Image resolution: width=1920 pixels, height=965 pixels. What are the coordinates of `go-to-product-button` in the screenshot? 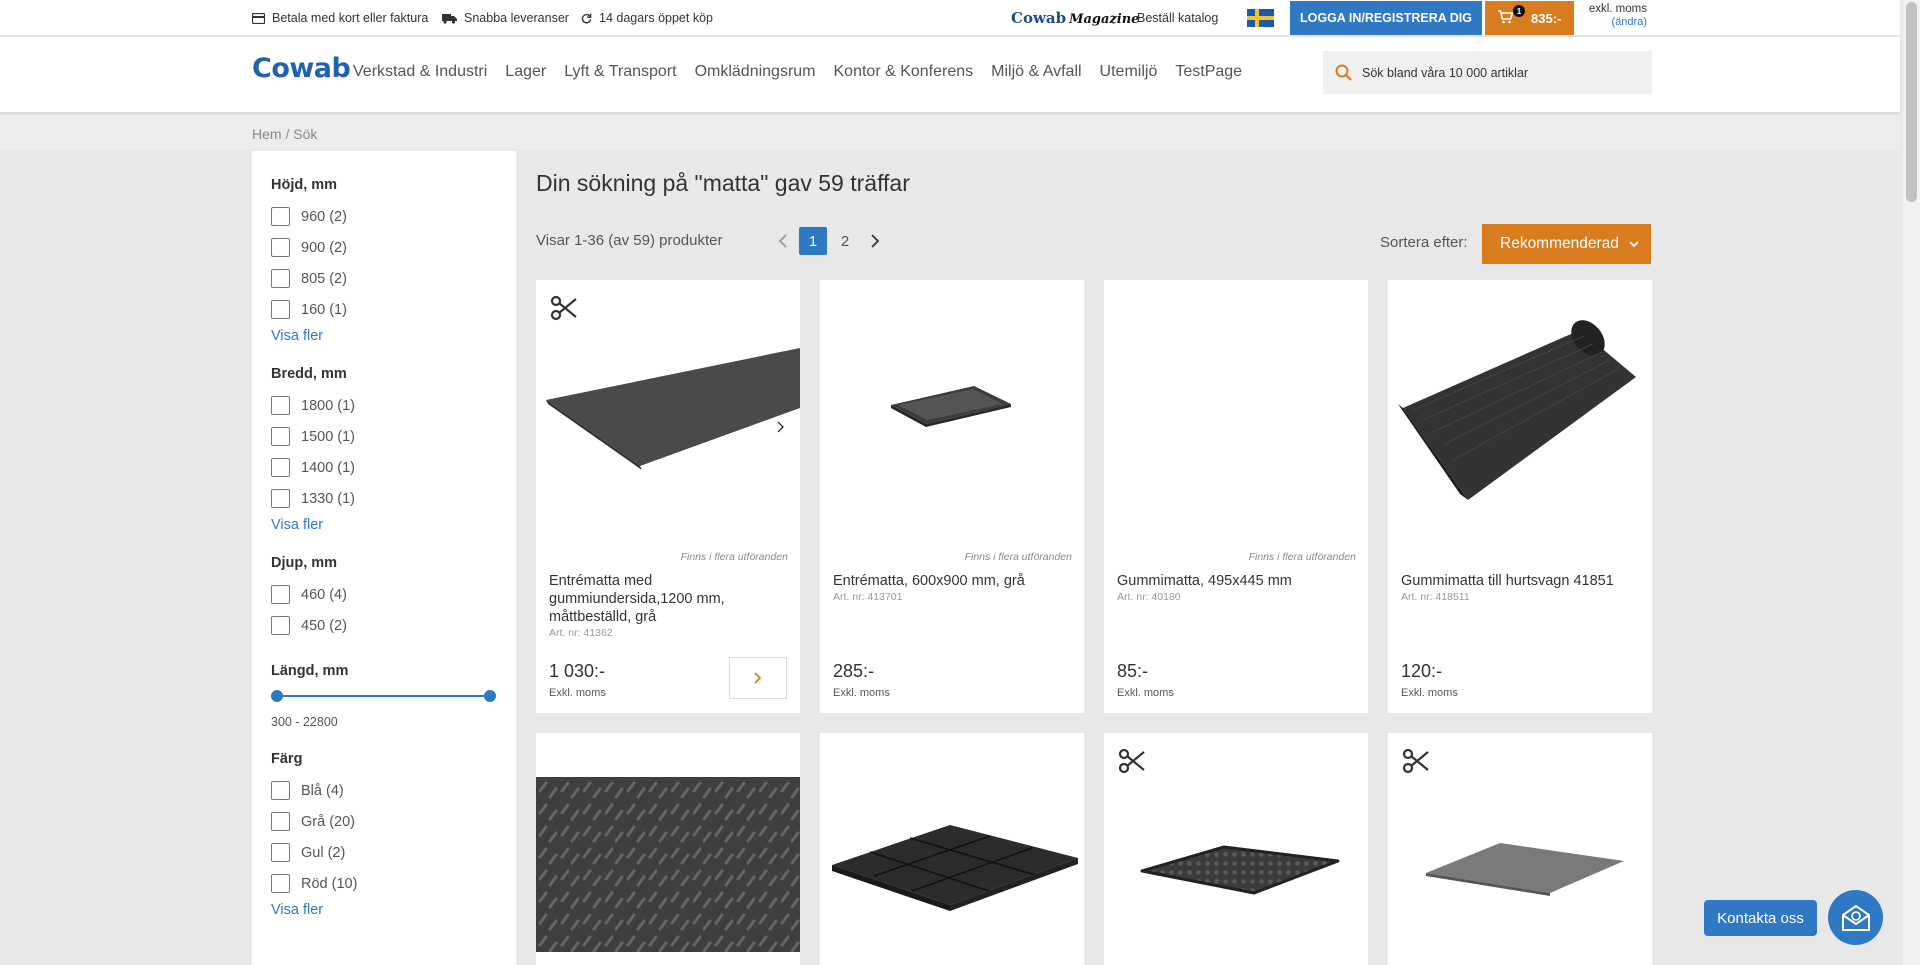 It's located at (758, 678).